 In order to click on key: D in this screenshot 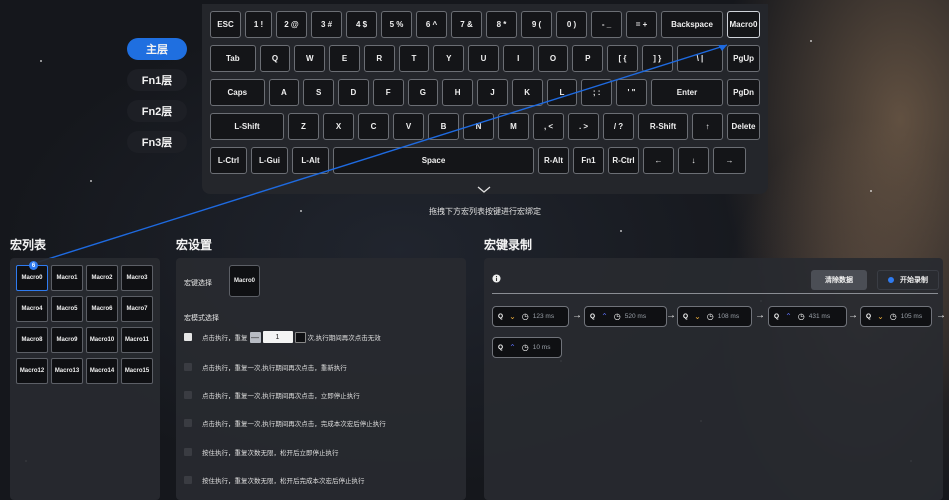, I will do `click(353, 92)`.